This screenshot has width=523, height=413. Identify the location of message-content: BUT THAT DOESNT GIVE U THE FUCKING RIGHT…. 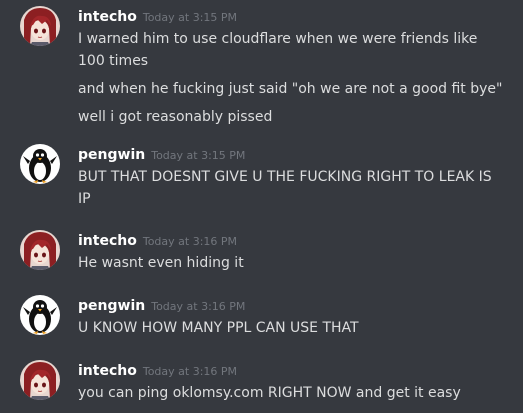
(293, 188).